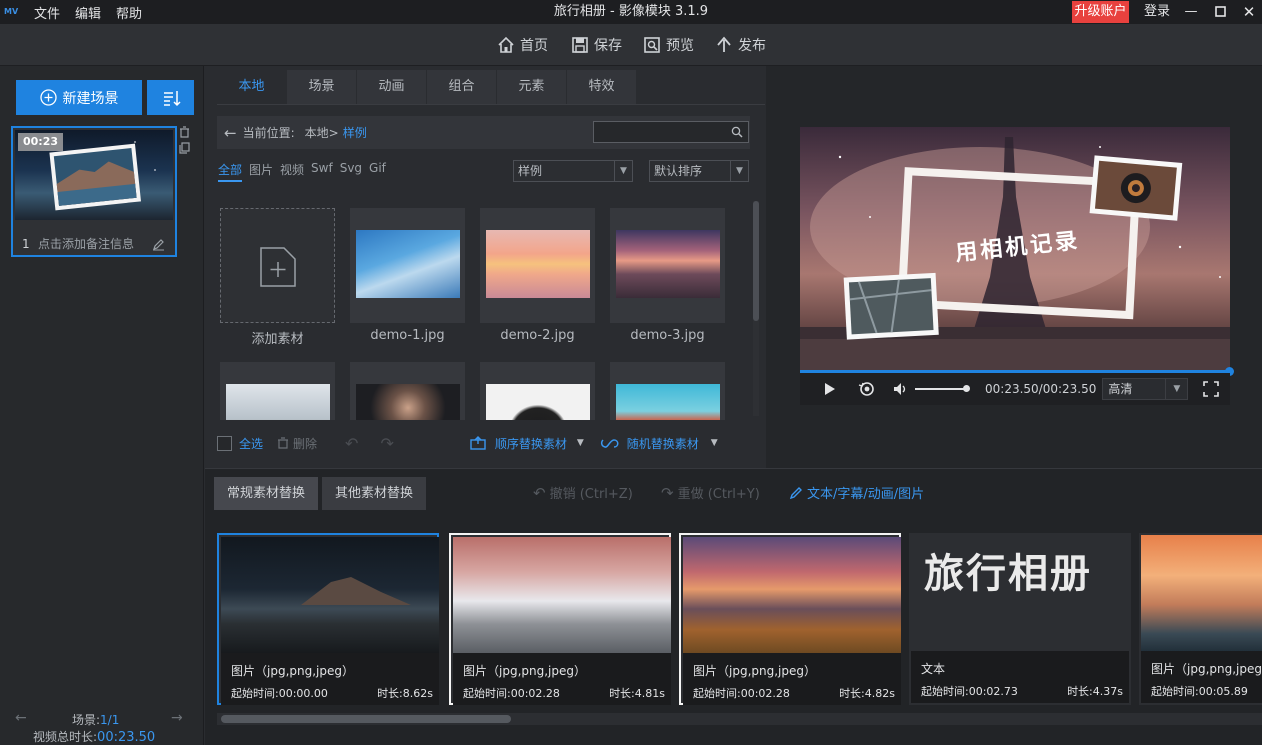 The width and height of the screenshot is (1262, 745). I want to click on tab-local: 本地, so click(252, 87).